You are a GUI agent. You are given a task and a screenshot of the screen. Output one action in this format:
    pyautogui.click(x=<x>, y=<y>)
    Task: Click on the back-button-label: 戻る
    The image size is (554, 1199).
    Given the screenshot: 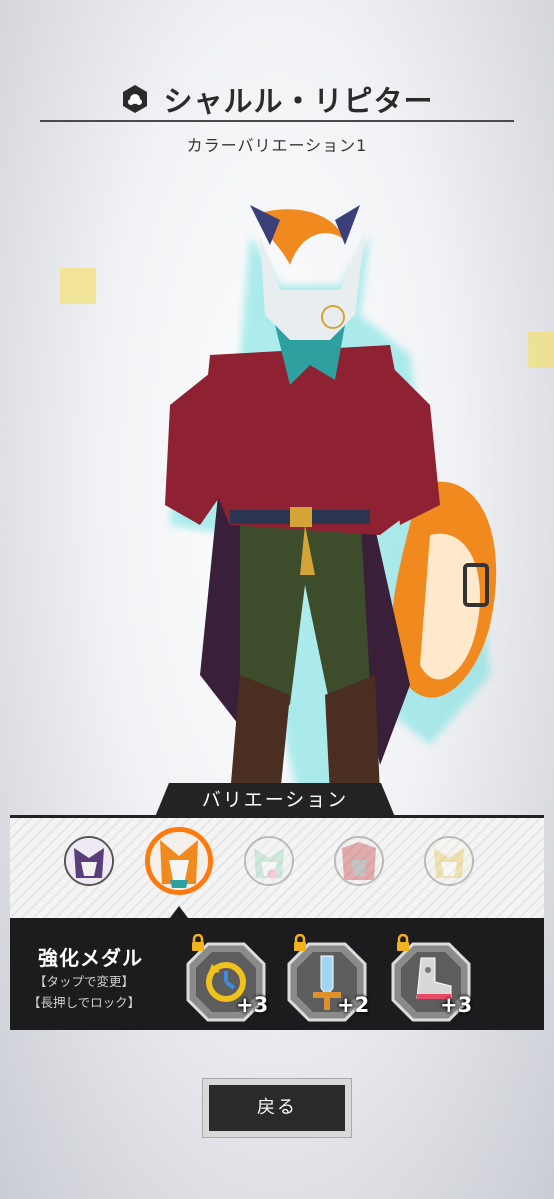 What is the action you would take?
    pyautogui.click(x=277, y=1108)
    